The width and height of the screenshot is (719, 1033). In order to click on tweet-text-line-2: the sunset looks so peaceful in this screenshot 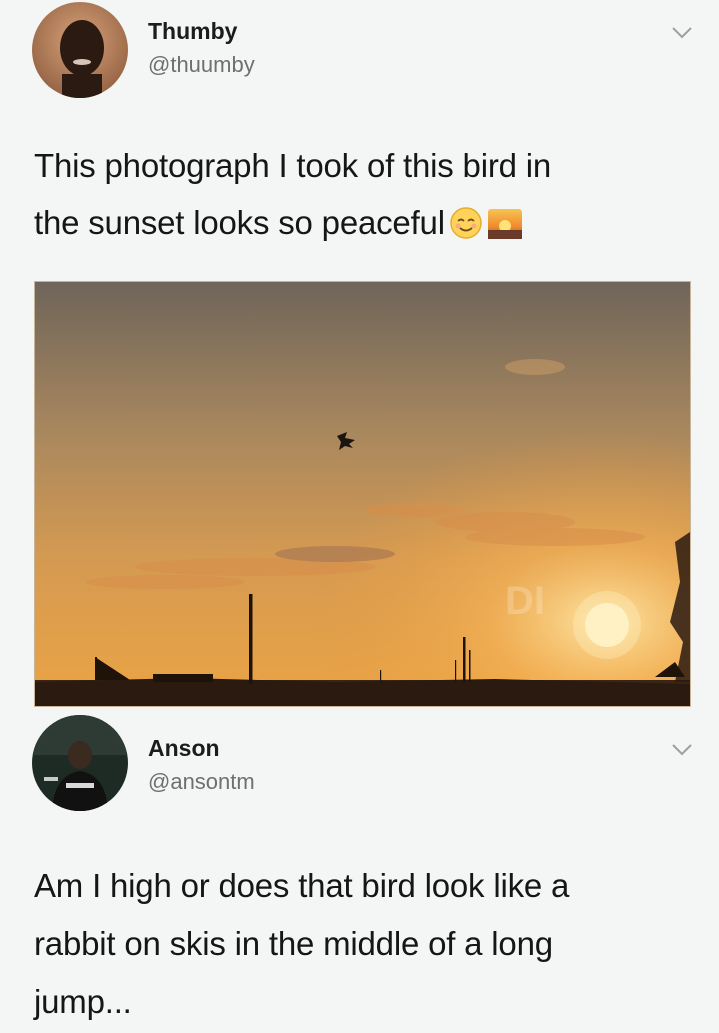, I will do `click(292, 225)`.